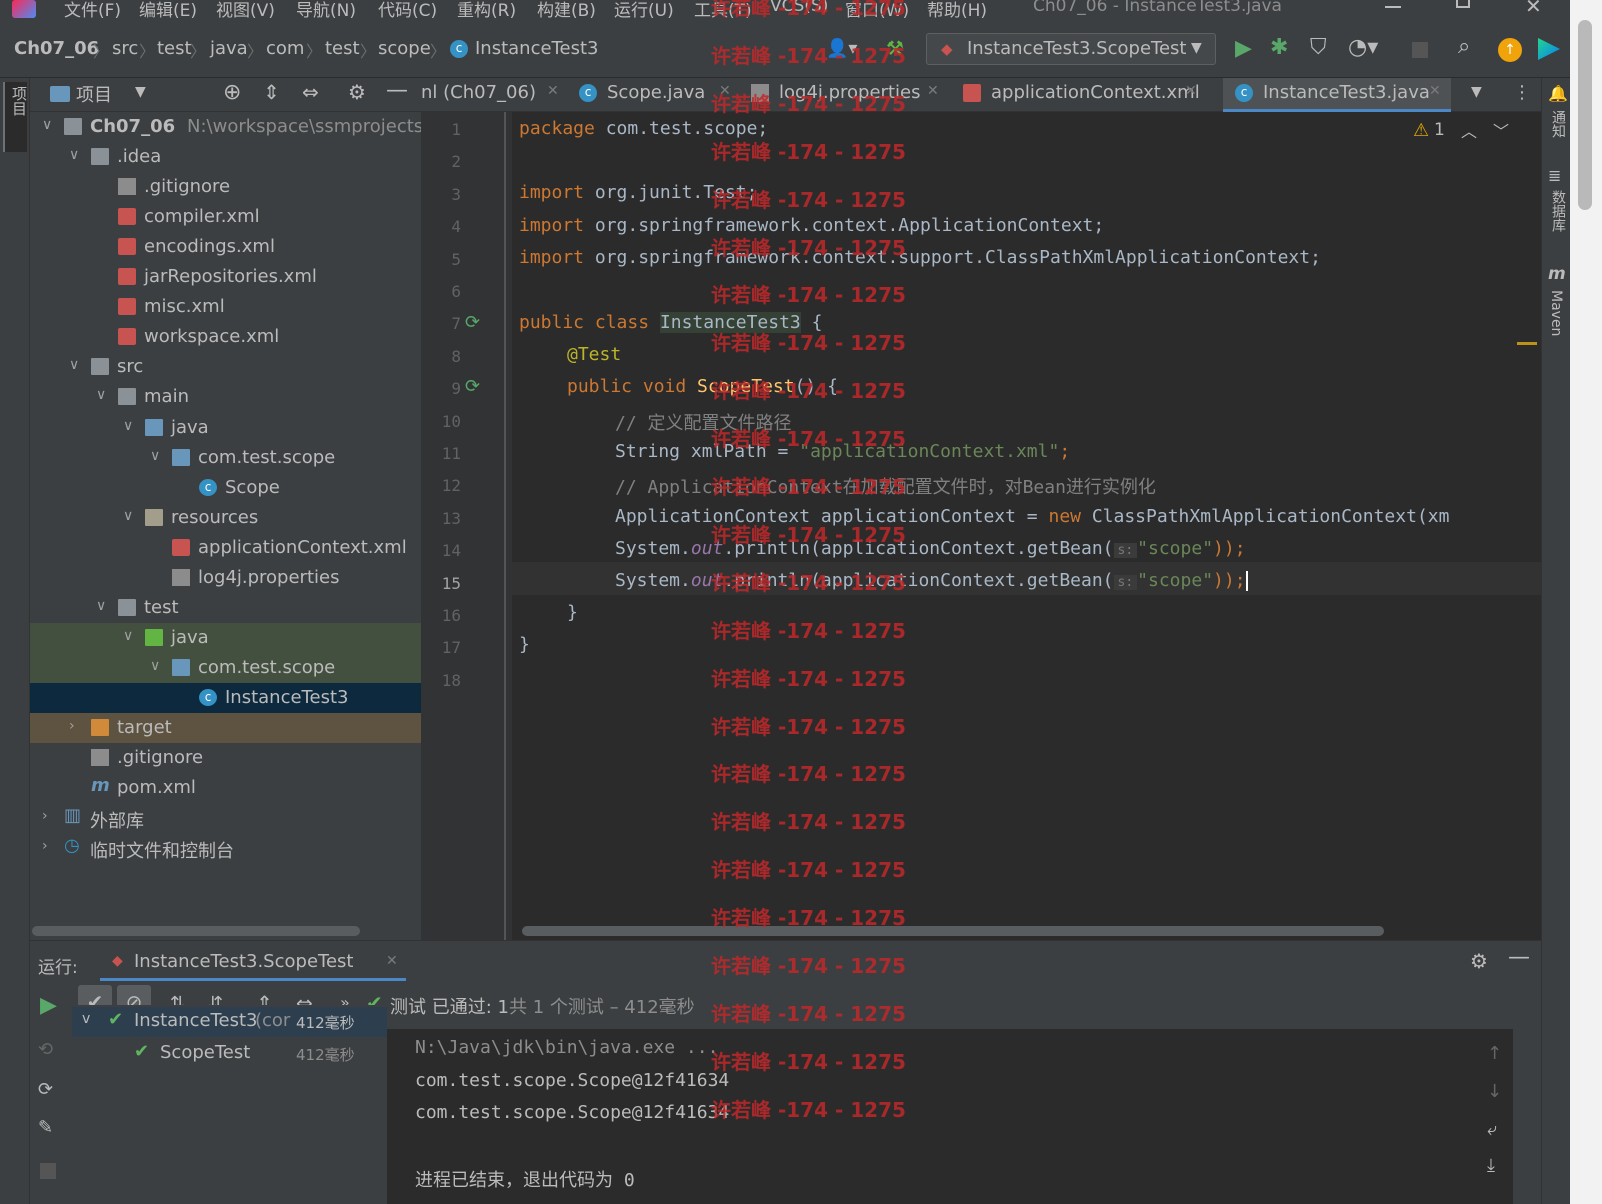  I want to click on user-icon: 👤▾, so click(841, 48).